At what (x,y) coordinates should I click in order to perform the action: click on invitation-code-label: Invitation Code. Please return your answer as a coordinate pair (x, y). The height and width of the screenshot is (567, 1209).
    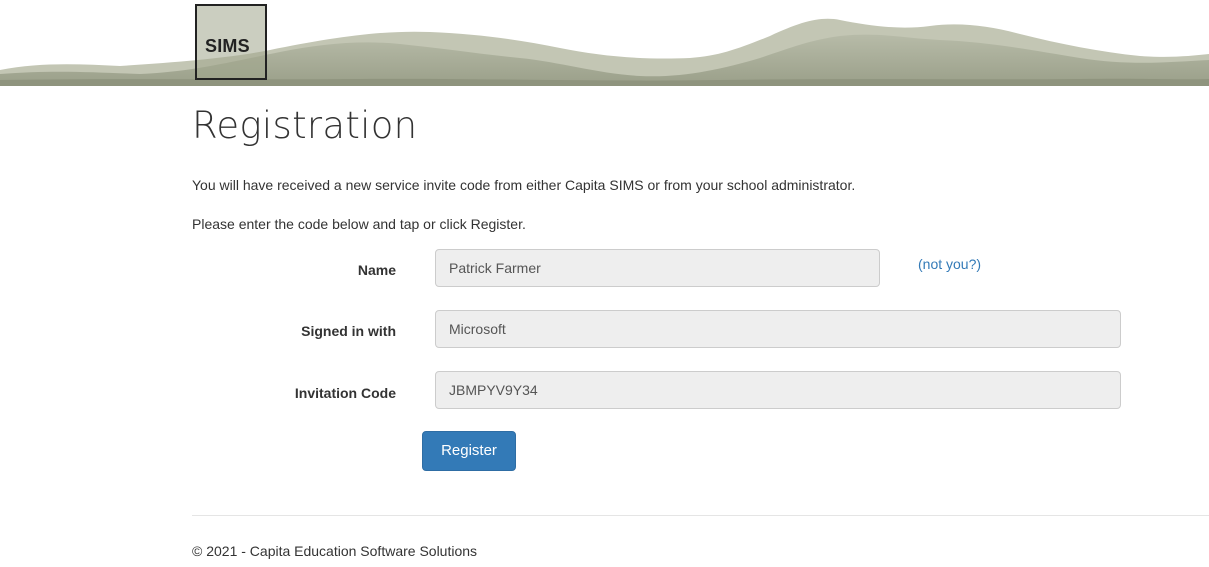
    Looking at the image, I should click on (345, 393).